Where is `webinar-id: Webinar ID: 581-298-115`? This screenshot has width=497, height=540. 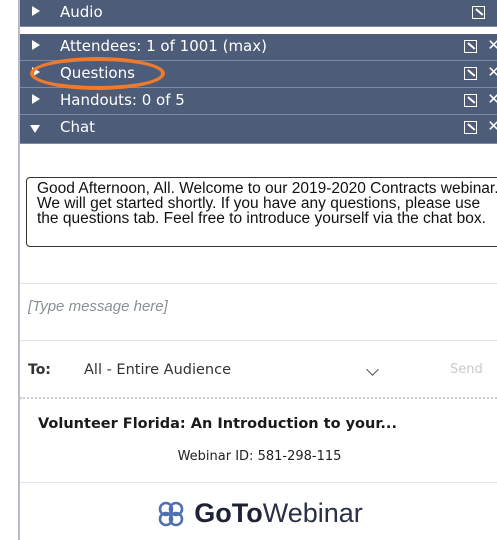
webinar-id: Webinar ID: 581-298-115 is located at coordinates (259, 456).